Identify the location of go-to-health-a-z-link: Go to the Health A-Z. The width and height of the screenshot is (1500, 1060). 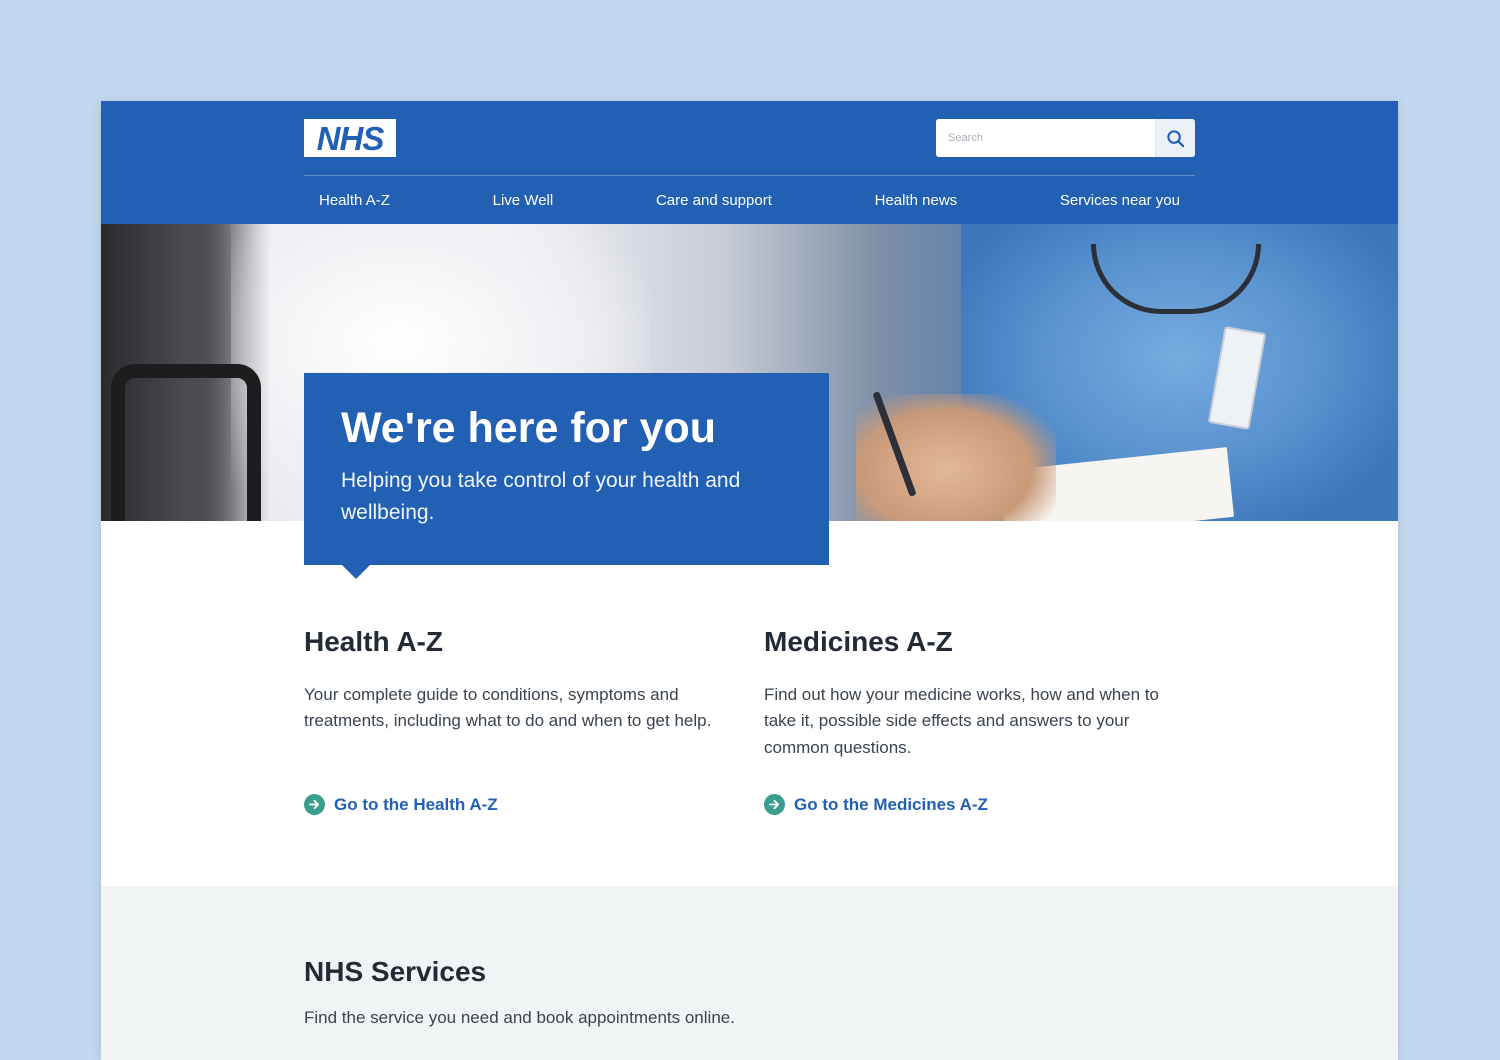
(401, 804).